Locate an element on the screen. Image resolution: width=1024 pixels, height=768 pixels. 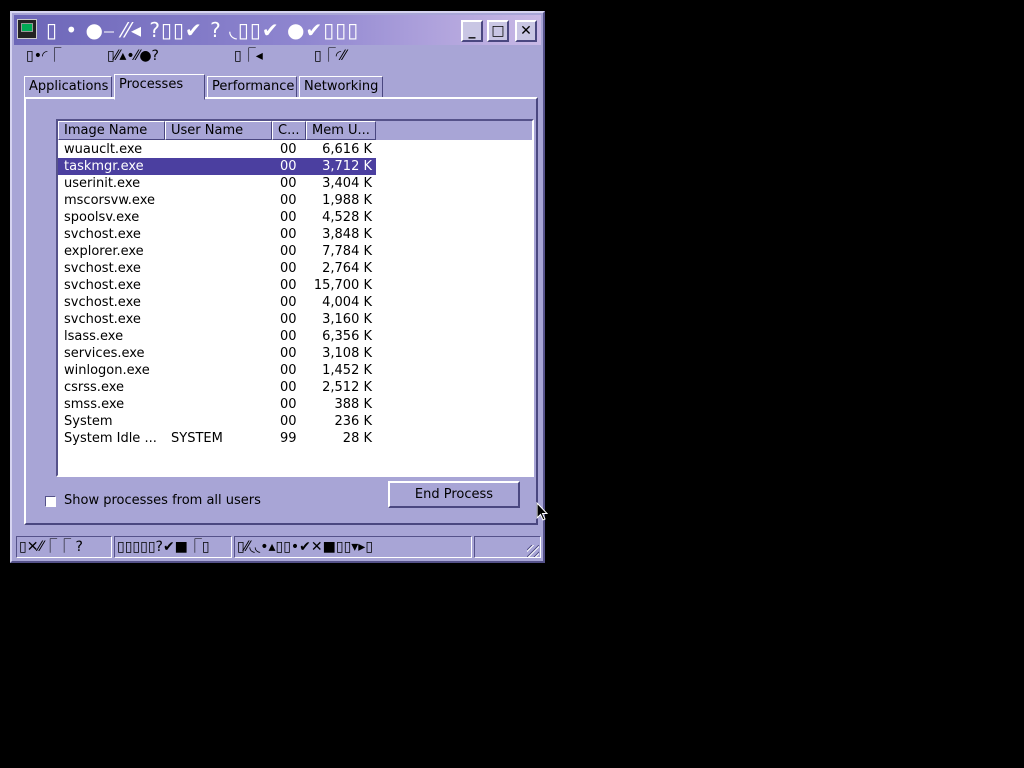
table-row: taskmgr.exe 00 3,712 K is located at coordinates (217, 166).